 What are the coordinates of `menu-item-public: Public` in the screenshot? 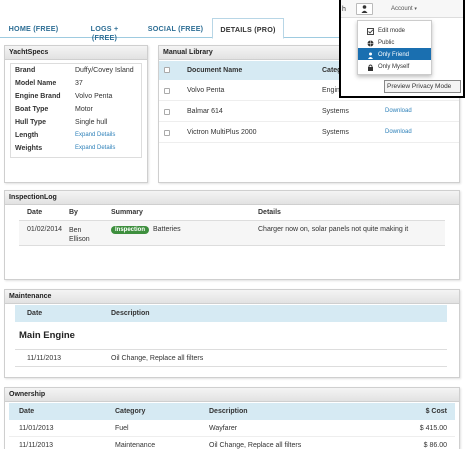 It's located at (394, 42).